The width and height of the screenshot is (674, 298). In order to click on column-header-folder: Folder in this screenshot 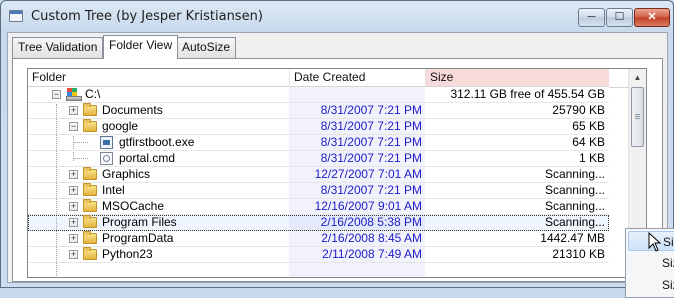, I will do `click(158, 78)`.